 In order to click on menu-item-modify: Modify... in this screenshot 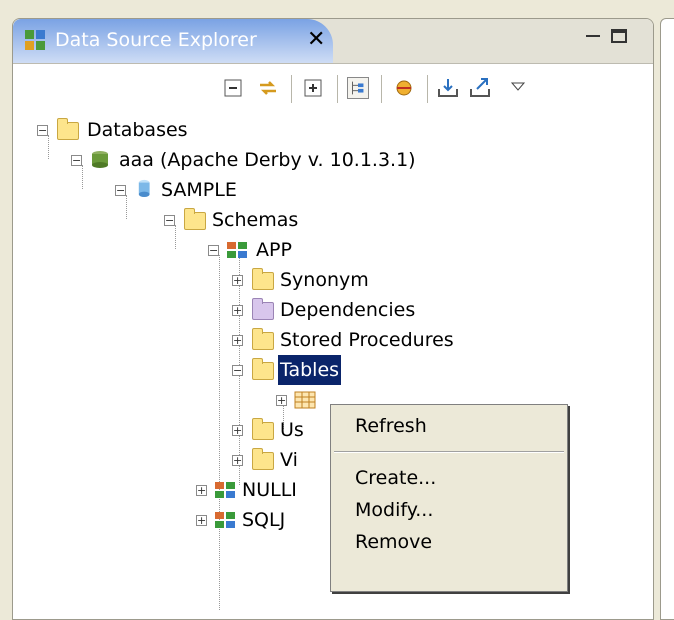, I will do `click(394, 510)`.